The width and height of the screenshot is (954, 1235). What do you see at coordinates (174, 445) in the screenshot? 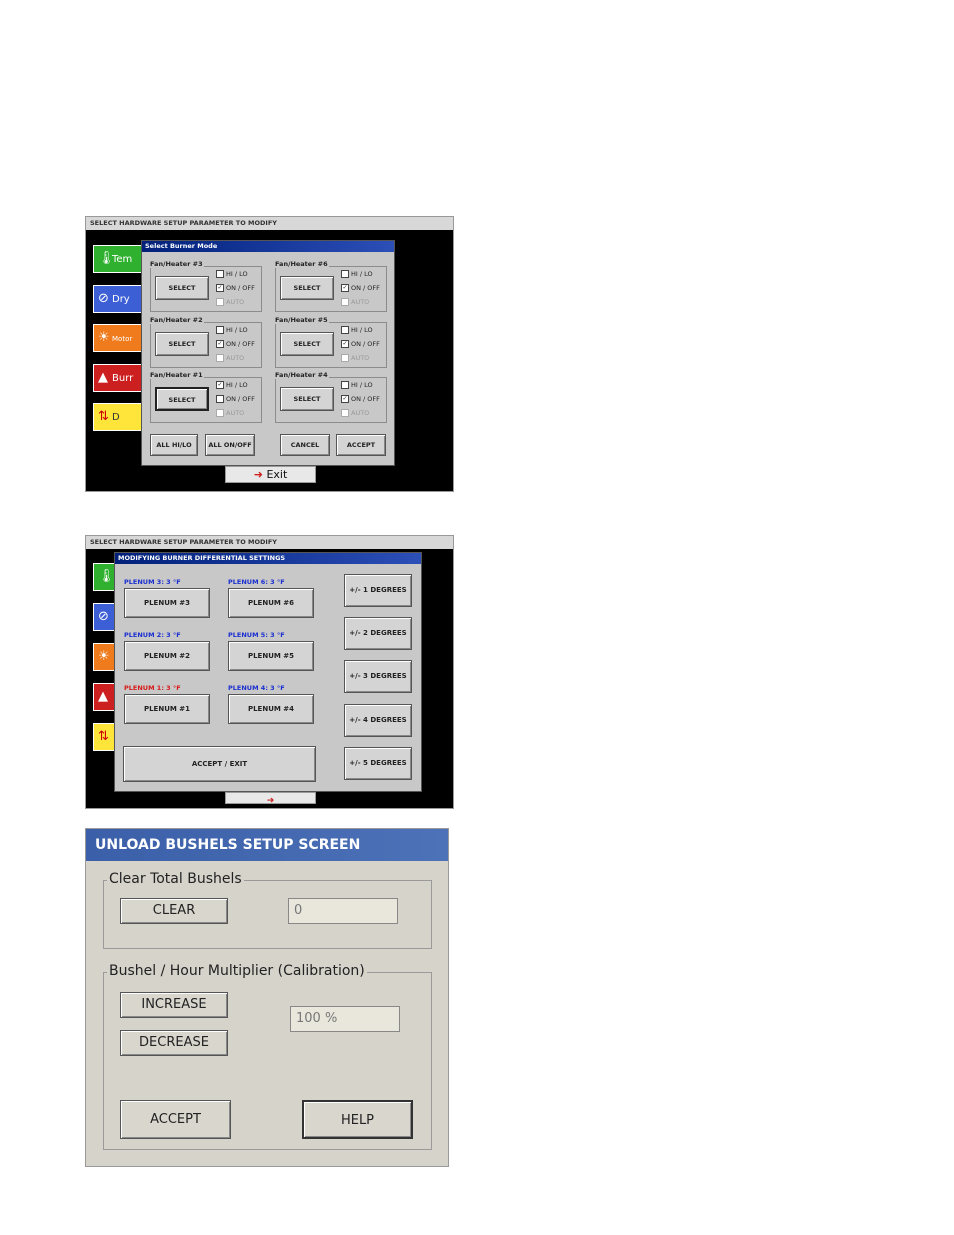
I see `all-hilo-button: ALL HI/LO` at bounding box center [174, 445].